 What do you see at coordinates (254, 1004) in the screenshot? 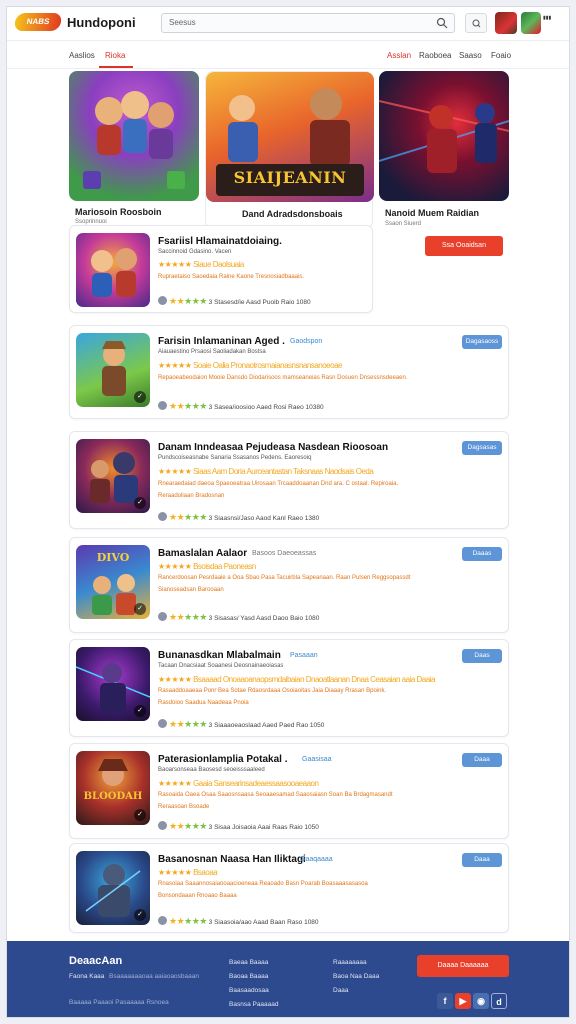
I see `footer-link: Basnsa Paaaaad` at bounding box center [254, 1004].